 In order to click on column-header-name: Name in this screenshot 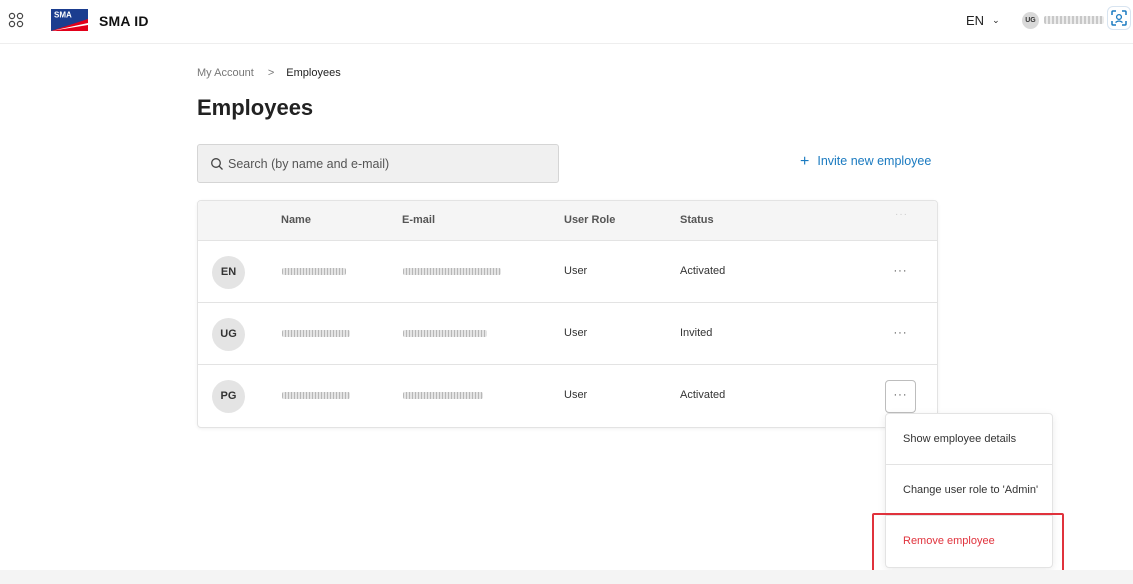, I will do `click(296, 220)`.